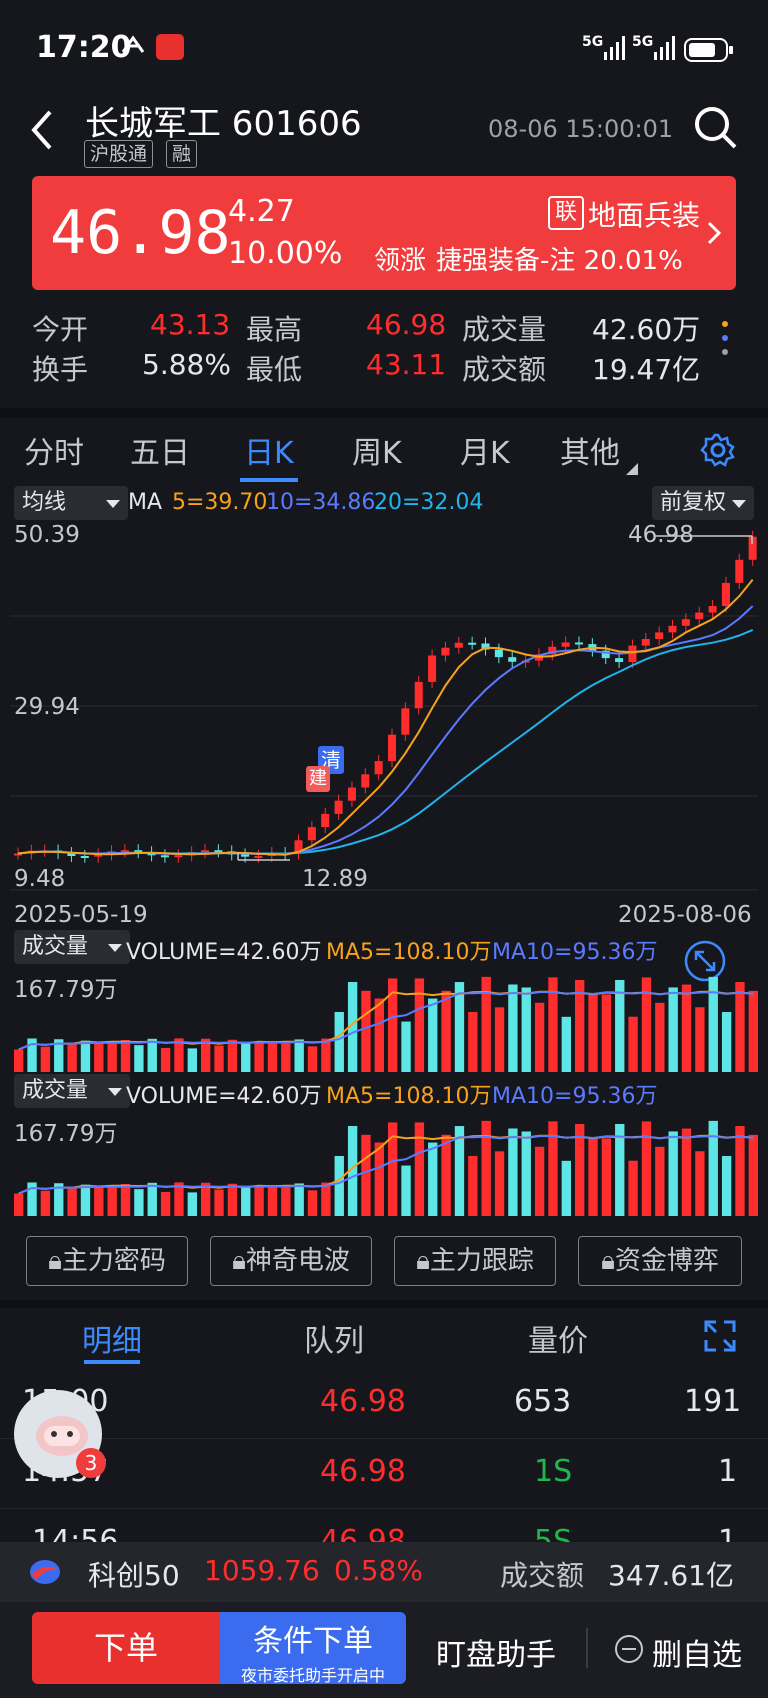 The image size is (768, 1698). What do you see at coordinates (42, 132) in the screenshot?
I see `back-icon` at bounding box center [42, 132].